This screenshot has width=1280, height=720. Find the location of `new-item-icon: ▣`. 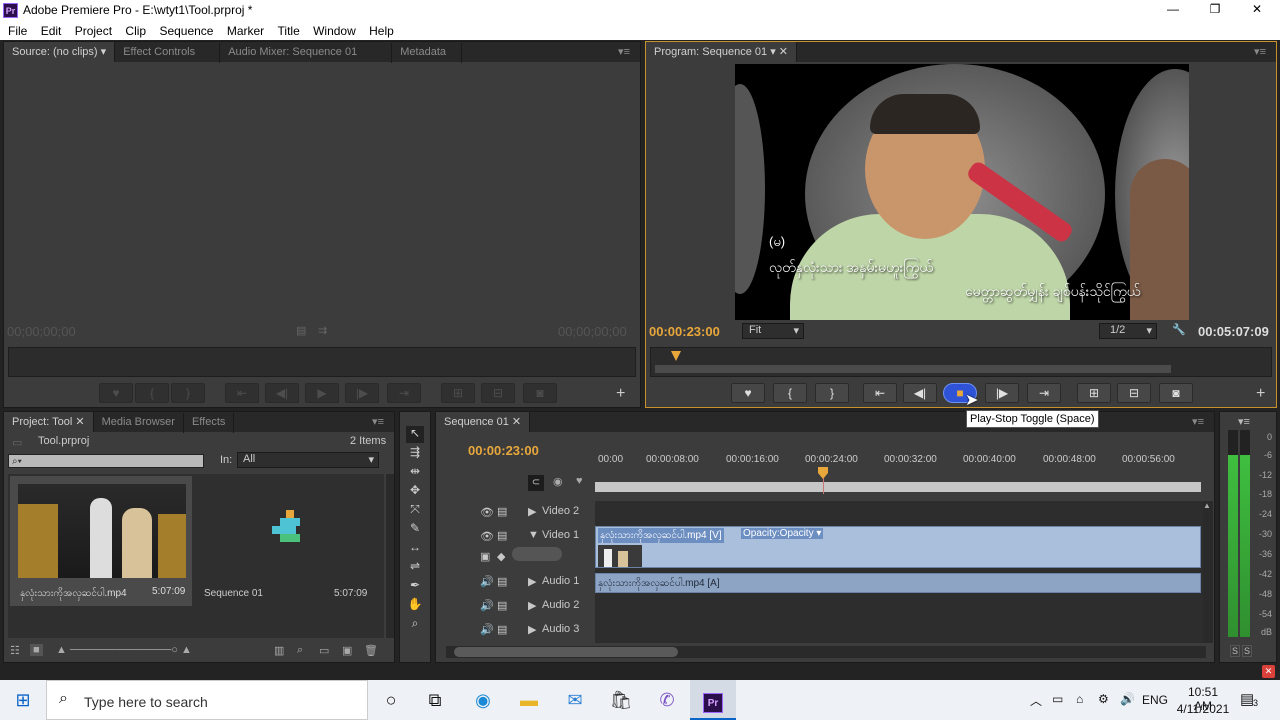

new-item-icon: ▣ is located at coordinates (347, 650).